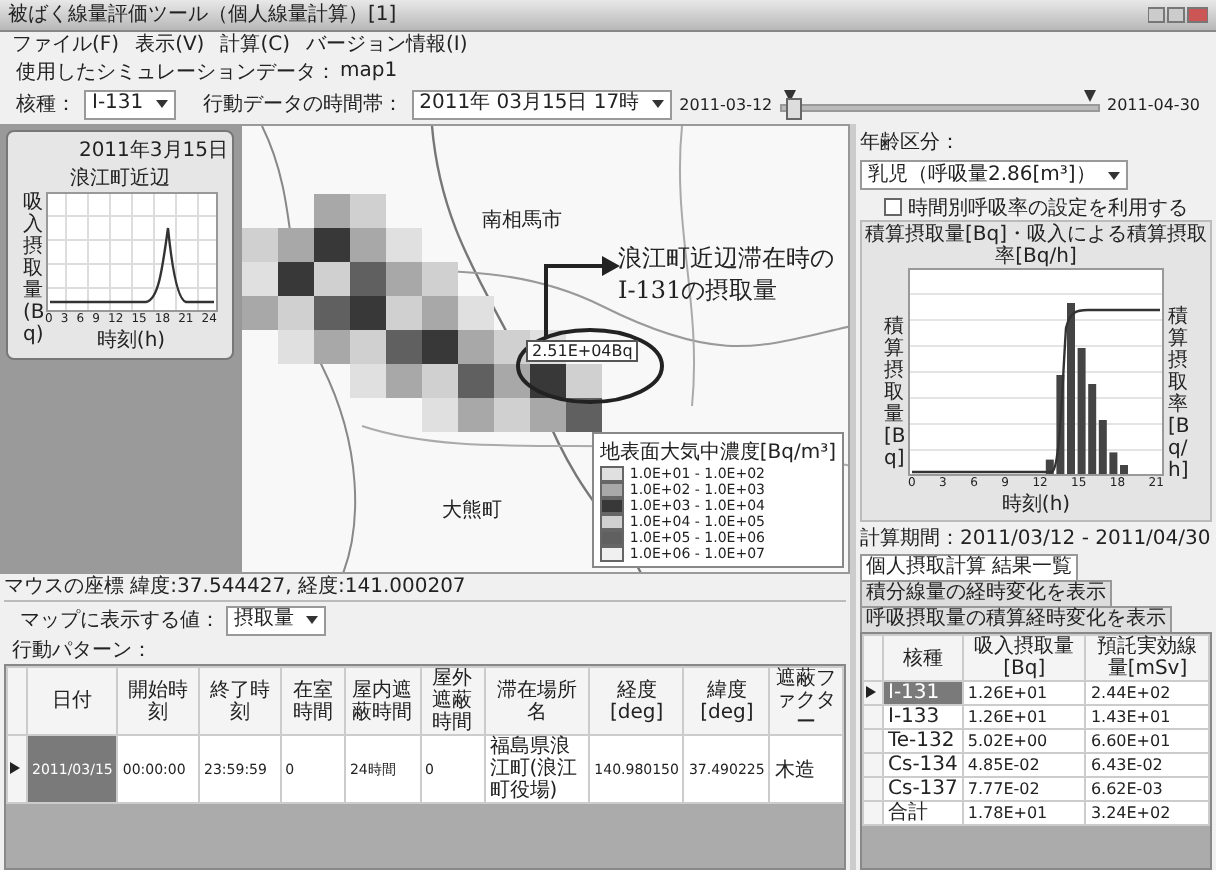 This screenshot has height=870, width=1216. What do you see at coordinates (1147, 741) in the screenshot?
I see `table-cell: 6.60E+01` at bounding box center [1147, 741].